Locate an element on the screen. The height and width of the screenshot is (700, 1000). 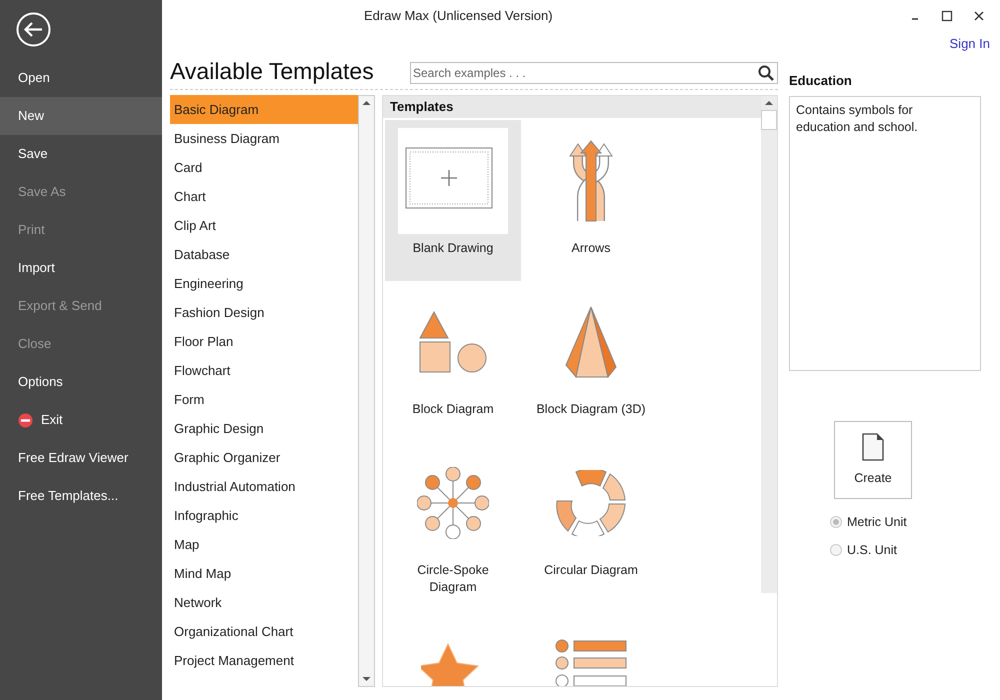
category-item: Network is located at coordinates (264, 602).